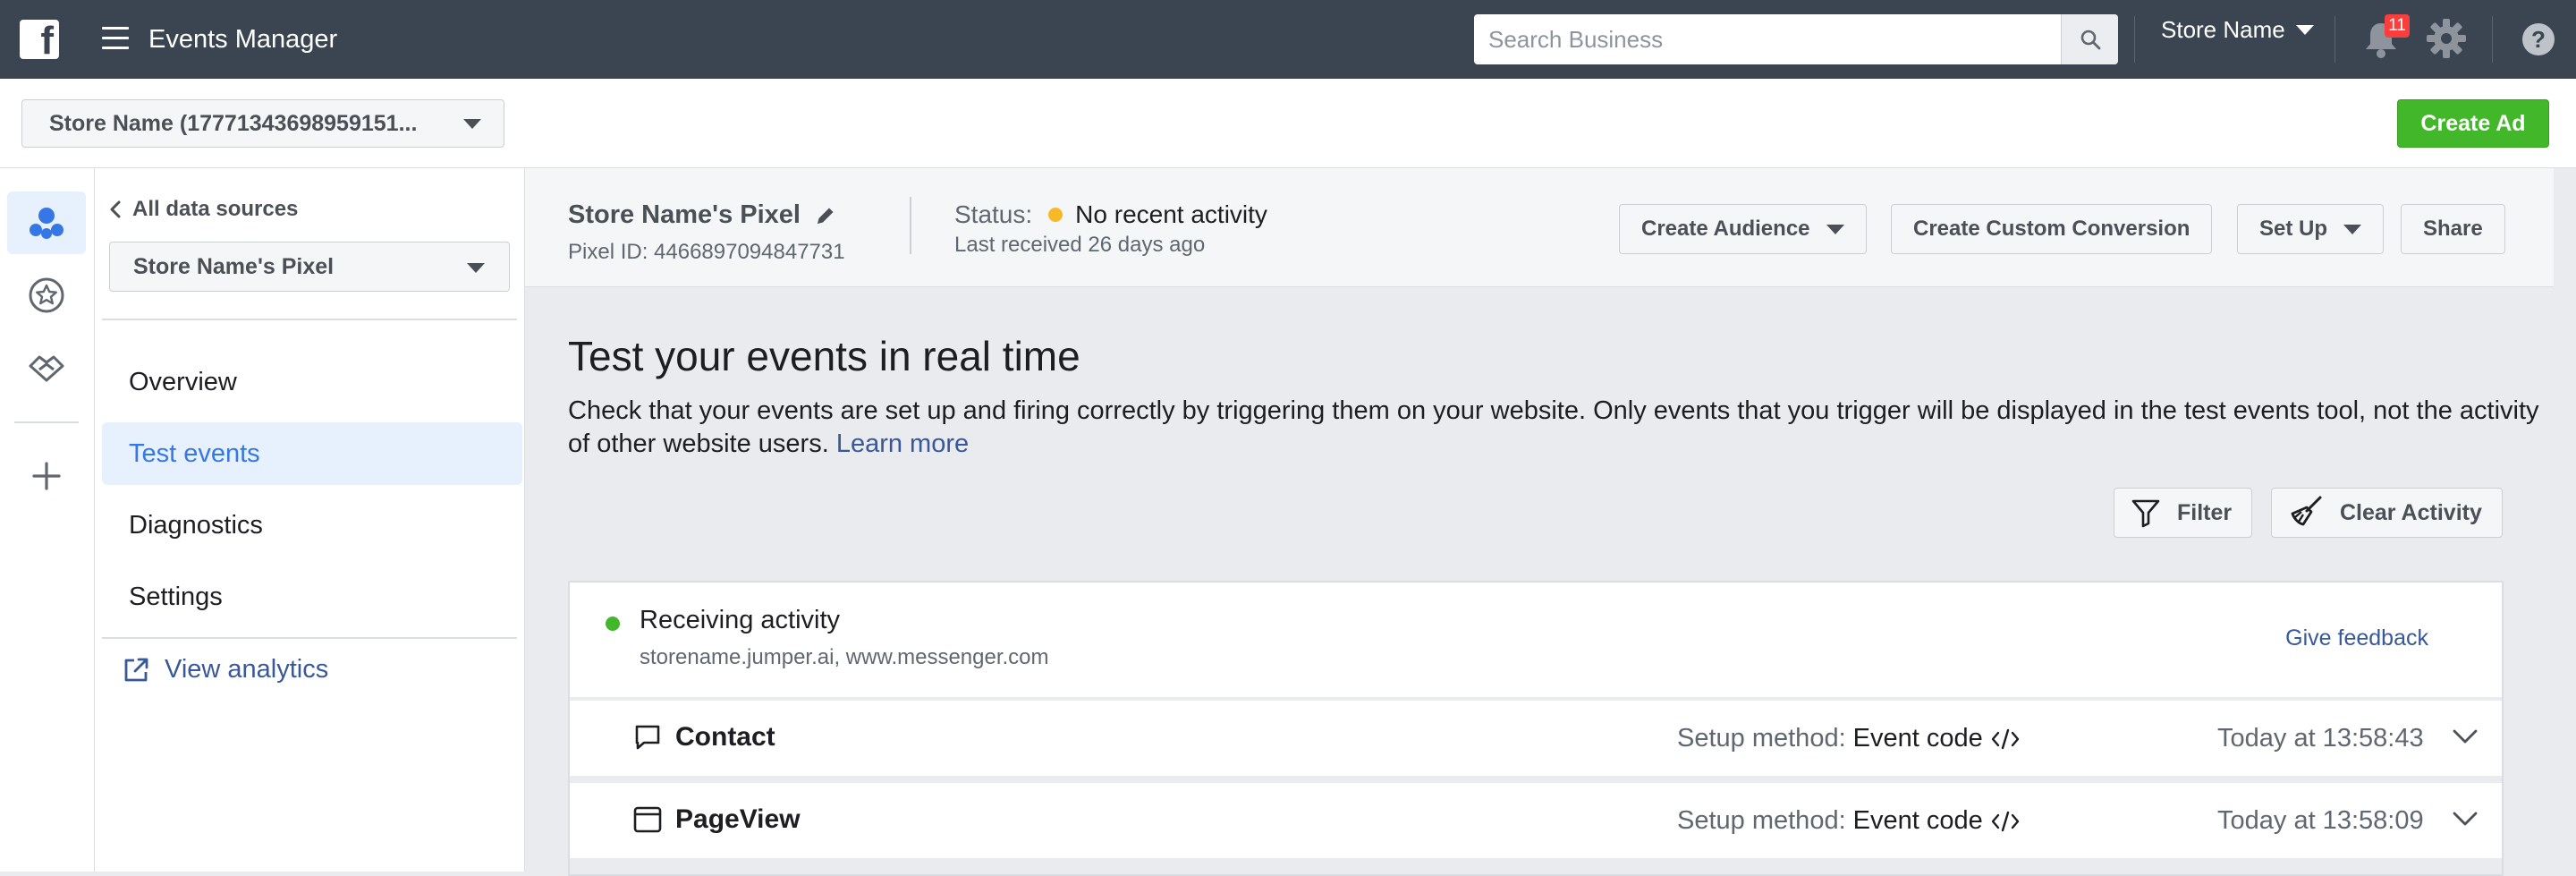  What do you see at coordinates (740, 620) in the screenshot?
I see `receiving-title: Receiving activity` at bounding box center [740, 620].